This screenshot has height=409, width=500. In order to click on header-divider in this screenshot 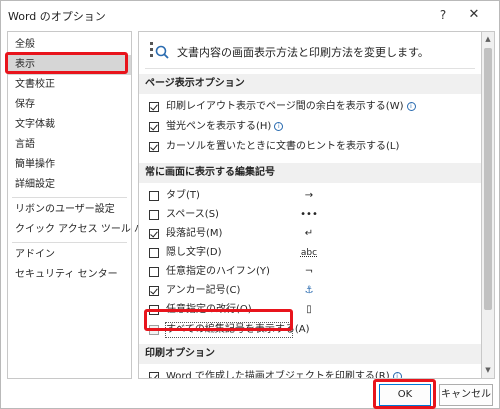, I will do `click(310, 68)`.